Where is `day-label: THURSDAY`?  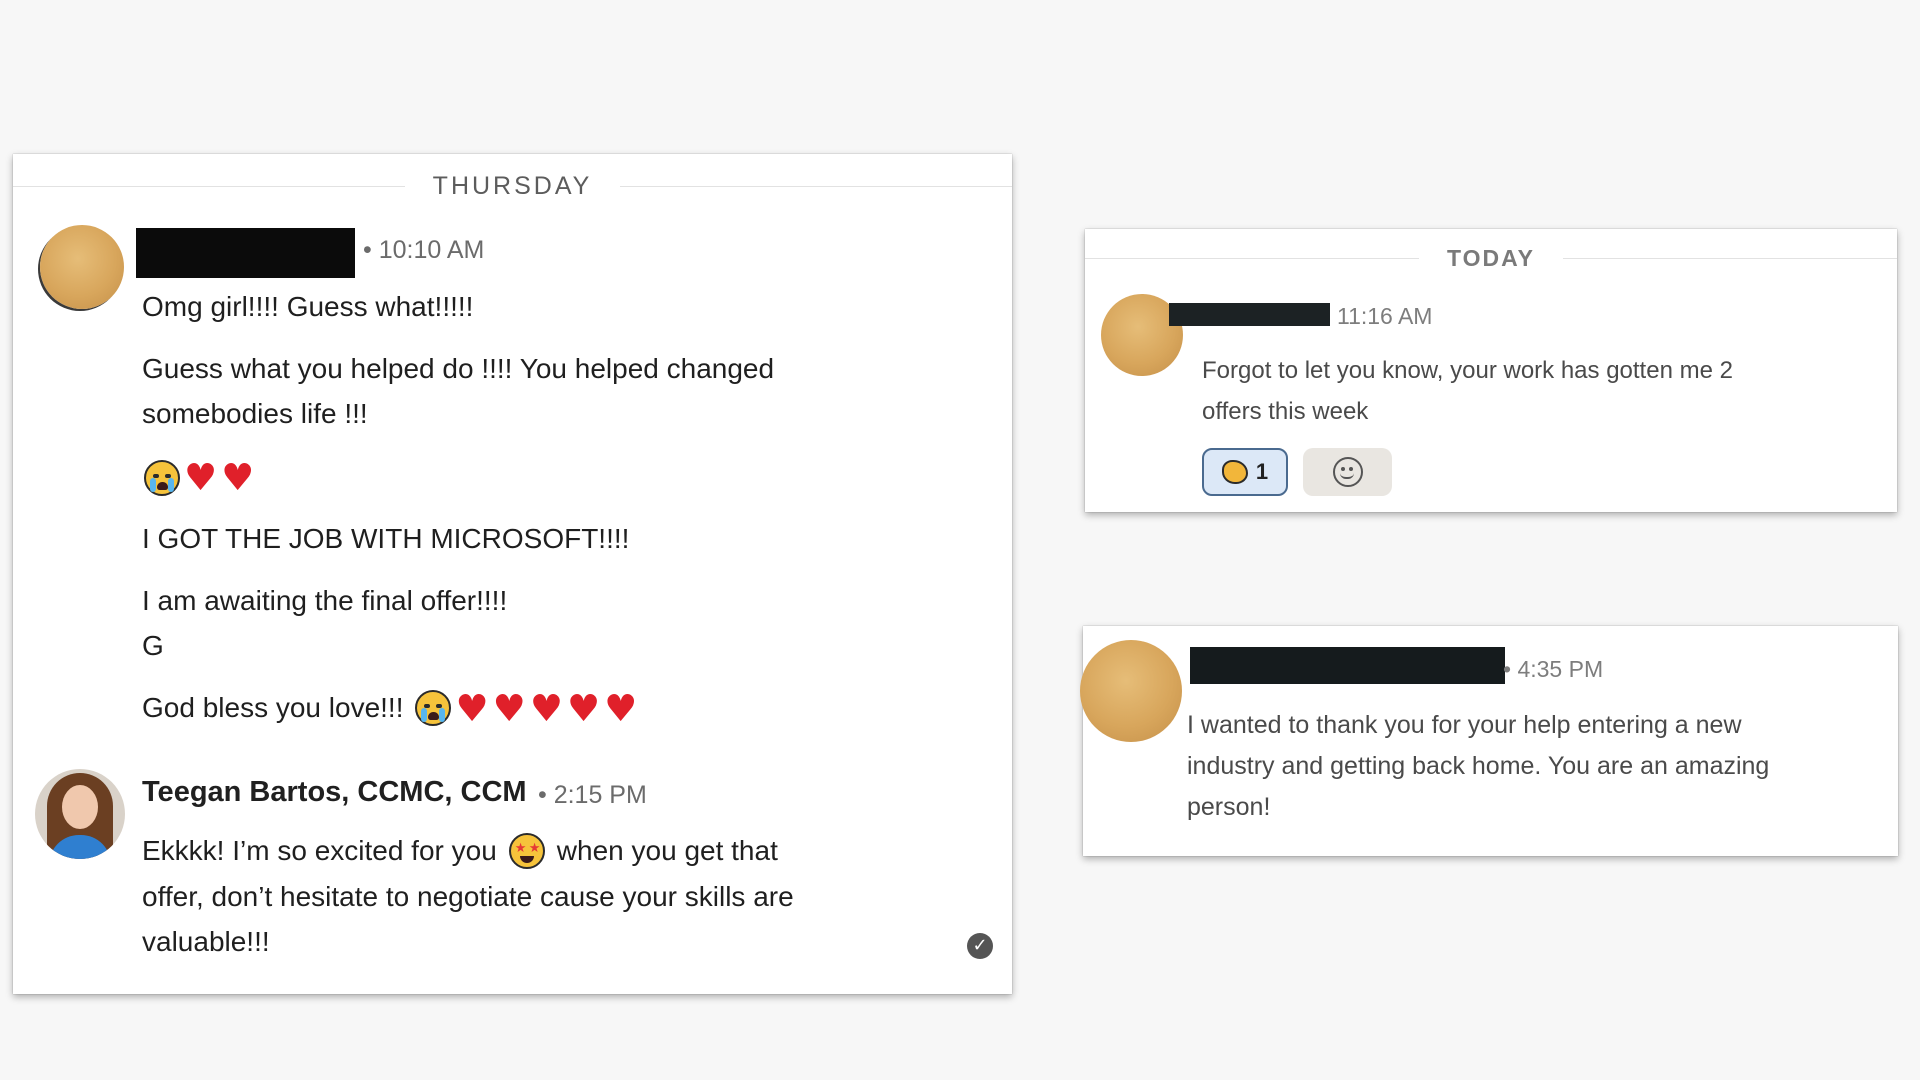
day-label: THURSDAY is located at coordinates (512, 186).